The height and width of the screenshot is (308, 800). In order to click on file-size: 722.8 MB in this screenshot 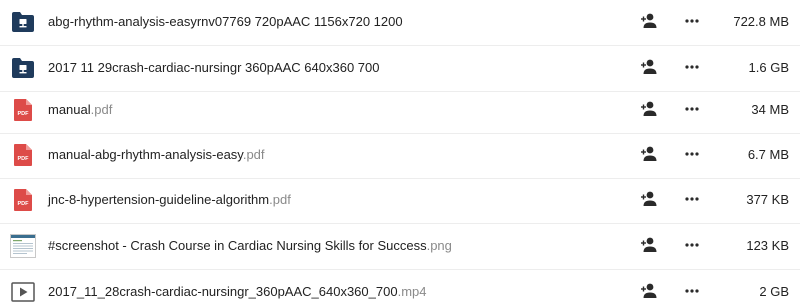, I will do `click(761, 21)`.